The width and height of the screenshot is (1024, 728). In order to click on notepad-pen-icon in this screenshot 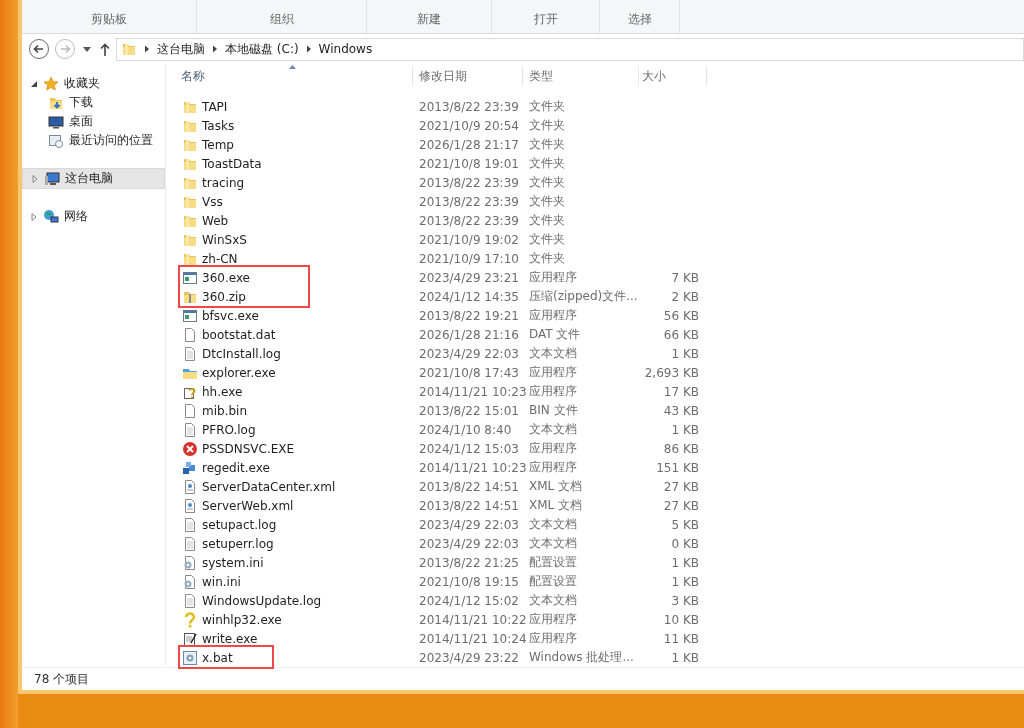, I will do `click(190, 638)`.